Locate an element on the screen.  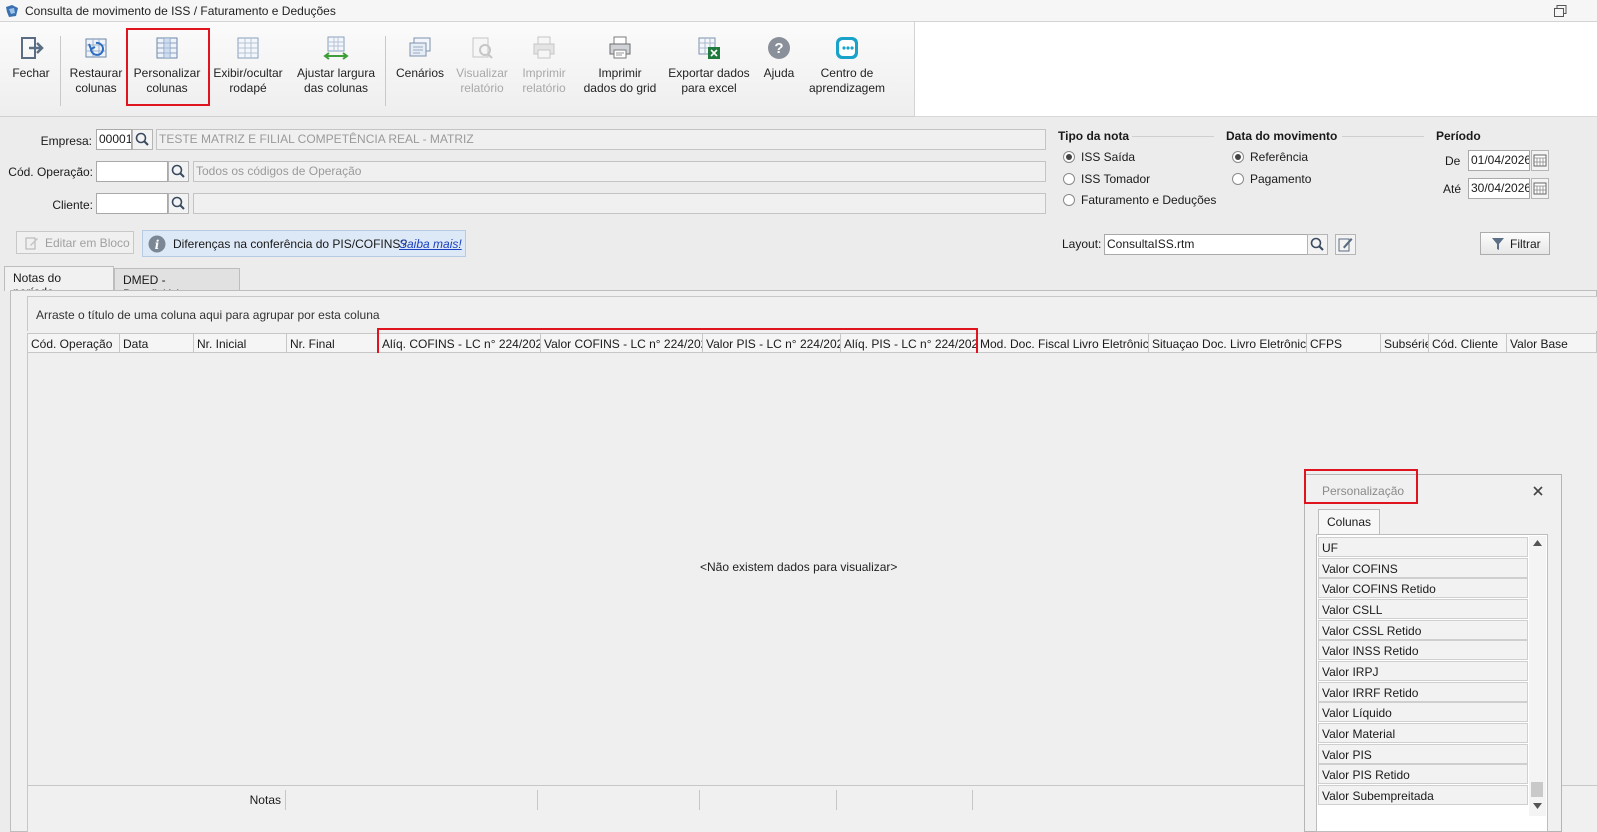
column-header: Data is located at coordinates (157, 343).